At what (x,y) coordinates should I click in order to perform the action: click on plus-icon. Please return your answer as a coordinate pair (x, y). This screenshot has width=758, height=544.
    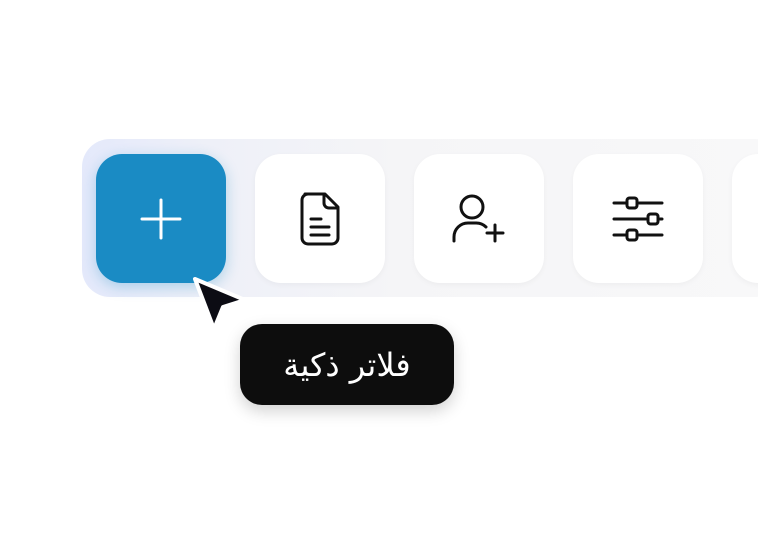
    Looking at the image, I should click on (161, 218).